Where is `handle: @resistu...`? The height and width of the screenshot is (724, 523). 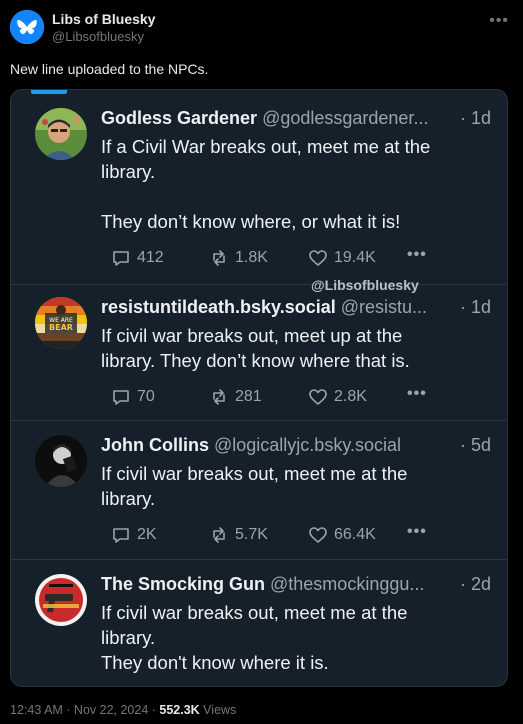 handle: @resistu... is located at coordinates (381, 307).